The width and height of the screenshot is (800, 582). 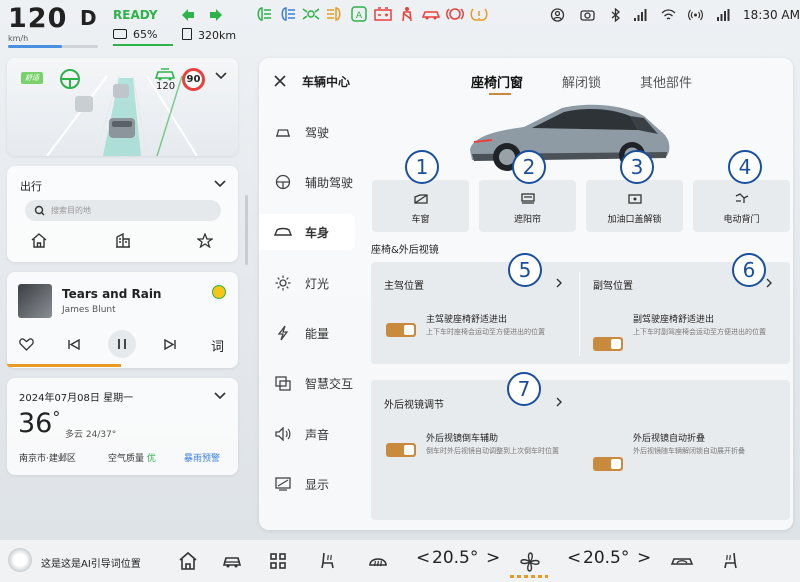 I want to click on passenger-easy-entry-toggle, so click(x=608, y=344).